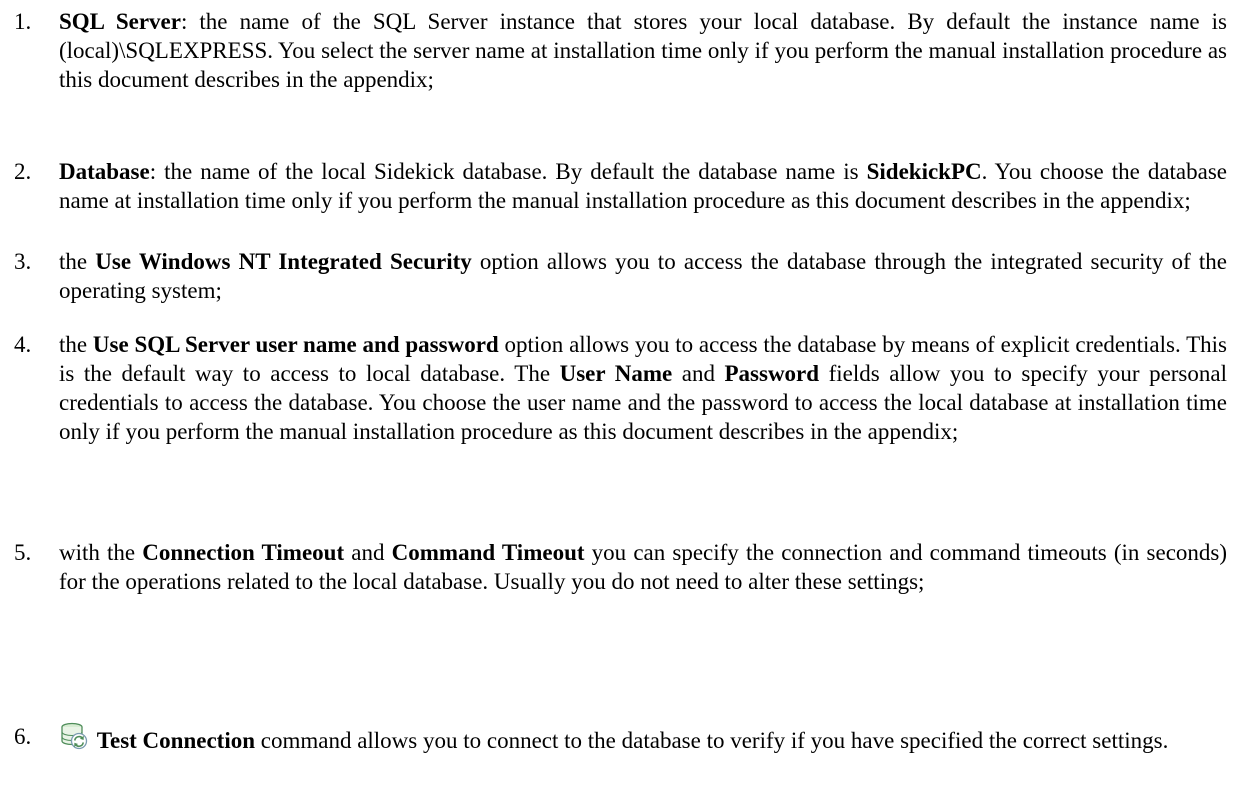  Describe the element at coordinates (23, 552) in the screenshot. I see `list-item-number: 5.` at that location.